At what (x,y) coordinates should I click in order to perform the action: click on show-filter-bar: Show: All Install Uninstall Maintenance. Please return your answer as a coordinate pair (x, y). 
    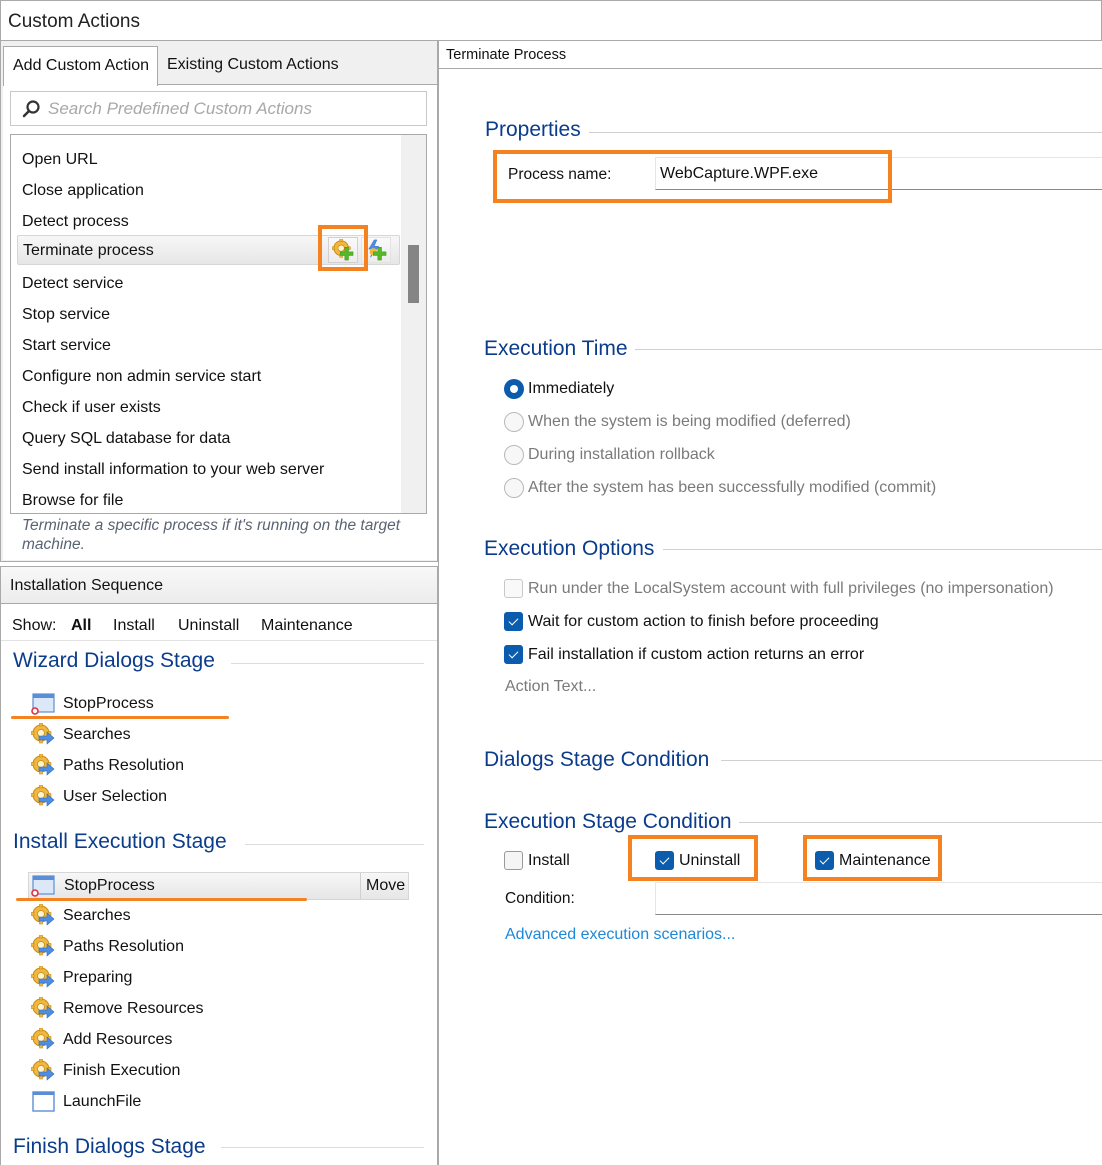
    Looking at the image, I should click on (219, 623).